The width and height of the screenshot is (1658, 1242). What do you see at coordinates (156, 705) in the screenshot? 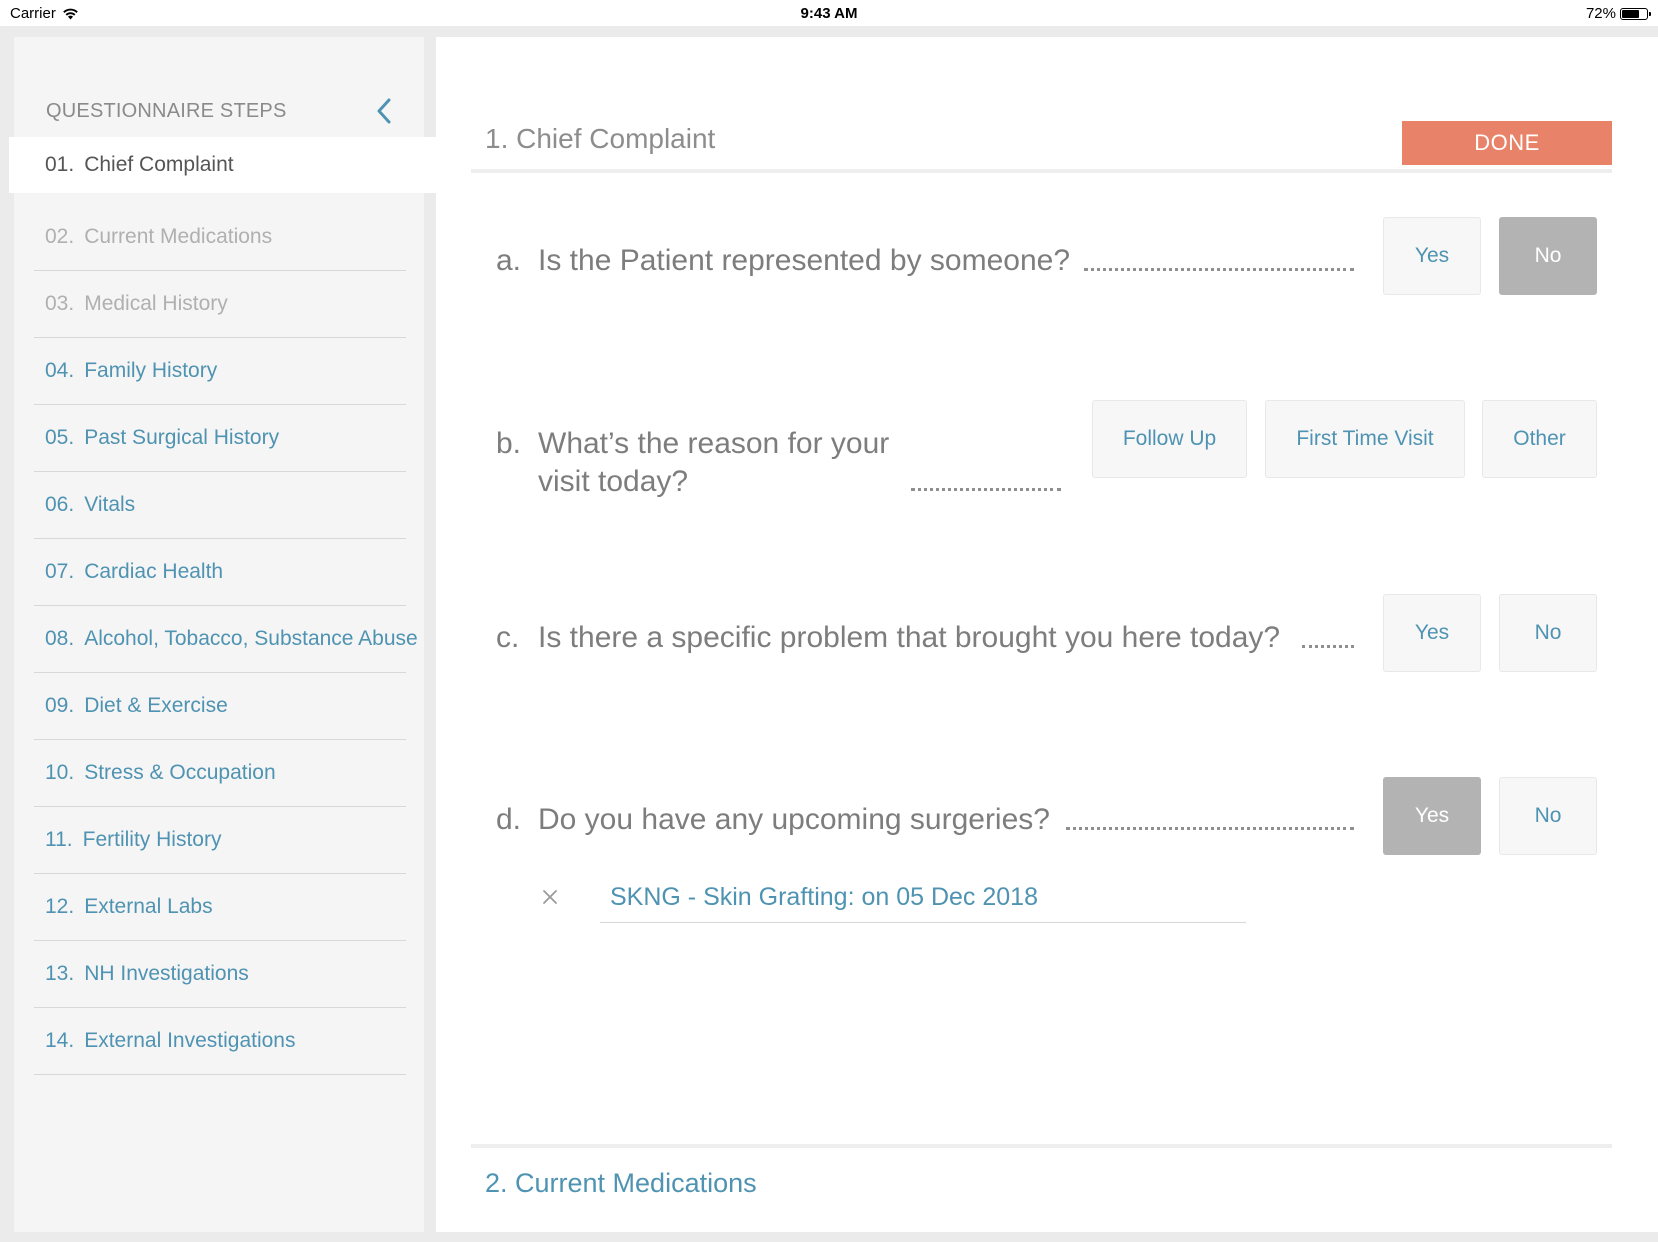
I see `step-label: Diet & Exercise` at bounding box center [156, 705].